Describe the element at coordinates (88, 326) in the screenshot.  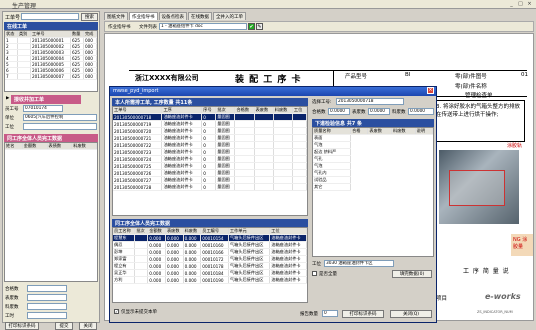
I see `close-button: 关闭` at that location.